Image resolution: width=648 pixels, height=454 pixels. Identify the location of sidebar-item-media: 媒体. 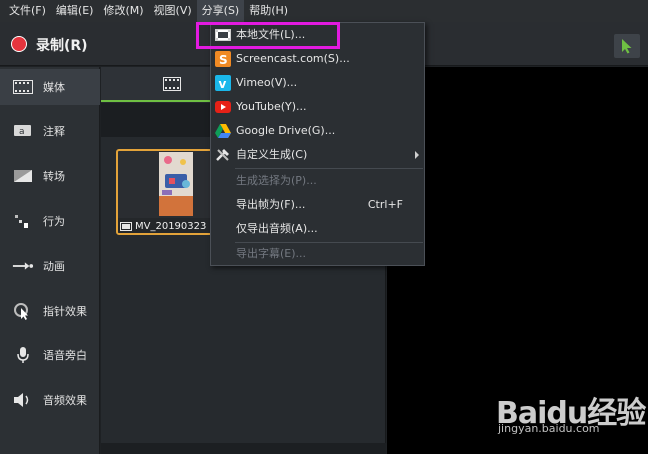
(50, 87).